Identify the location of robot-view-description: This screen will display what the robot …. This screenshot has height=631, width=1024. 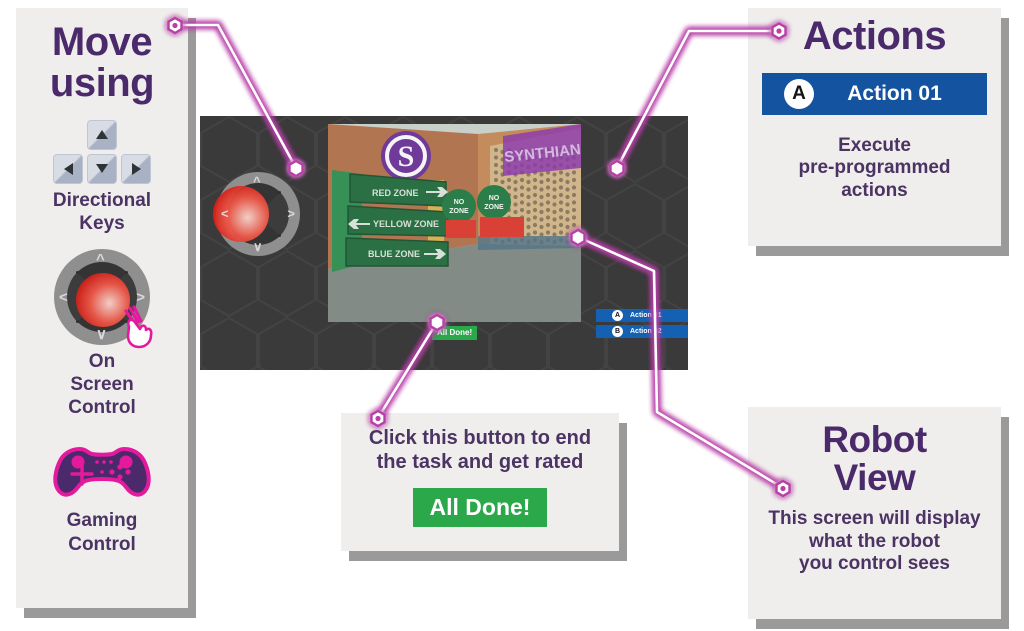
(874, 541).